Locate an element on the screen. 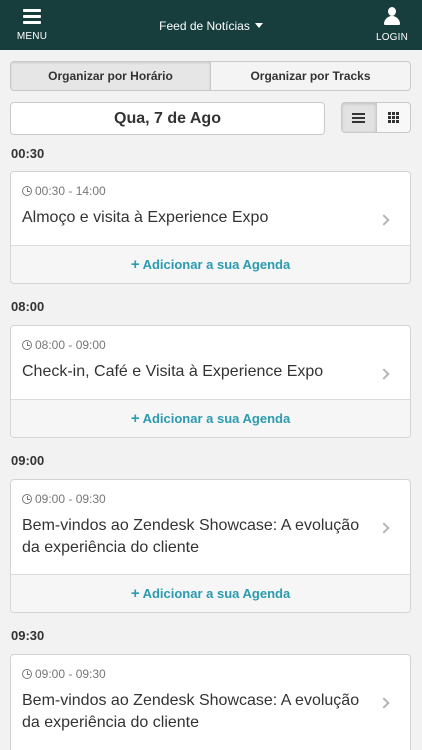  date-selector: Qua, 7 de Ago is located at coordinates (167, 118).